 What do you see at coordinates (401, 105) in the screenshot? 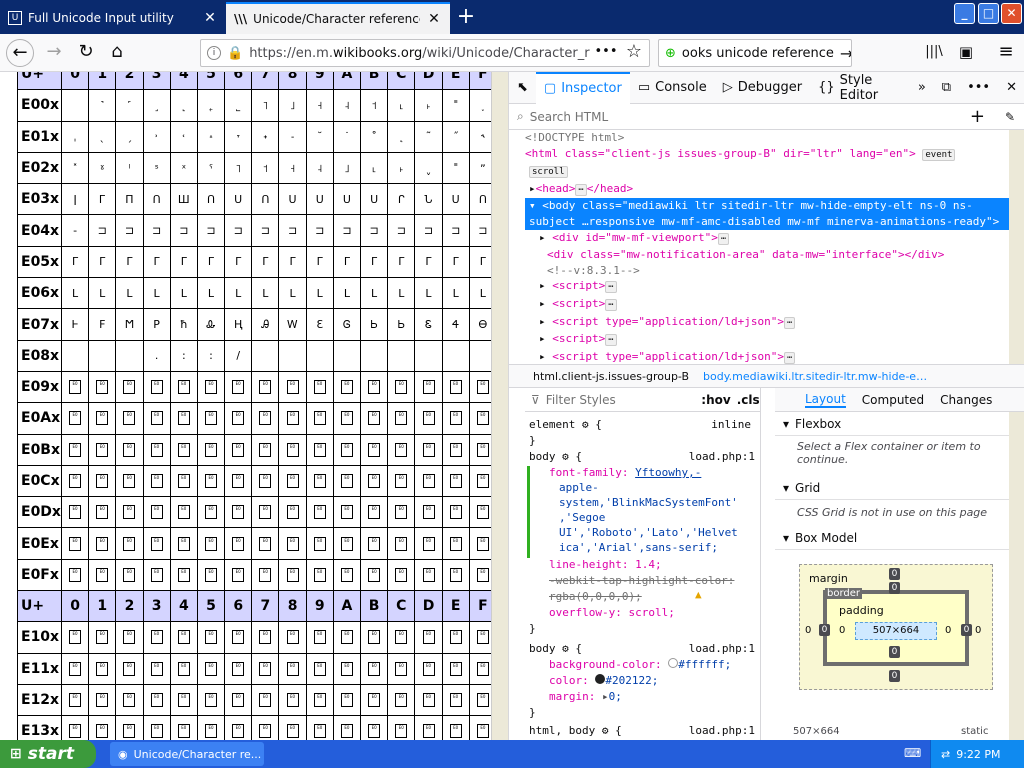
I see `char-cell: ˪` at bounding box center [401, 105].